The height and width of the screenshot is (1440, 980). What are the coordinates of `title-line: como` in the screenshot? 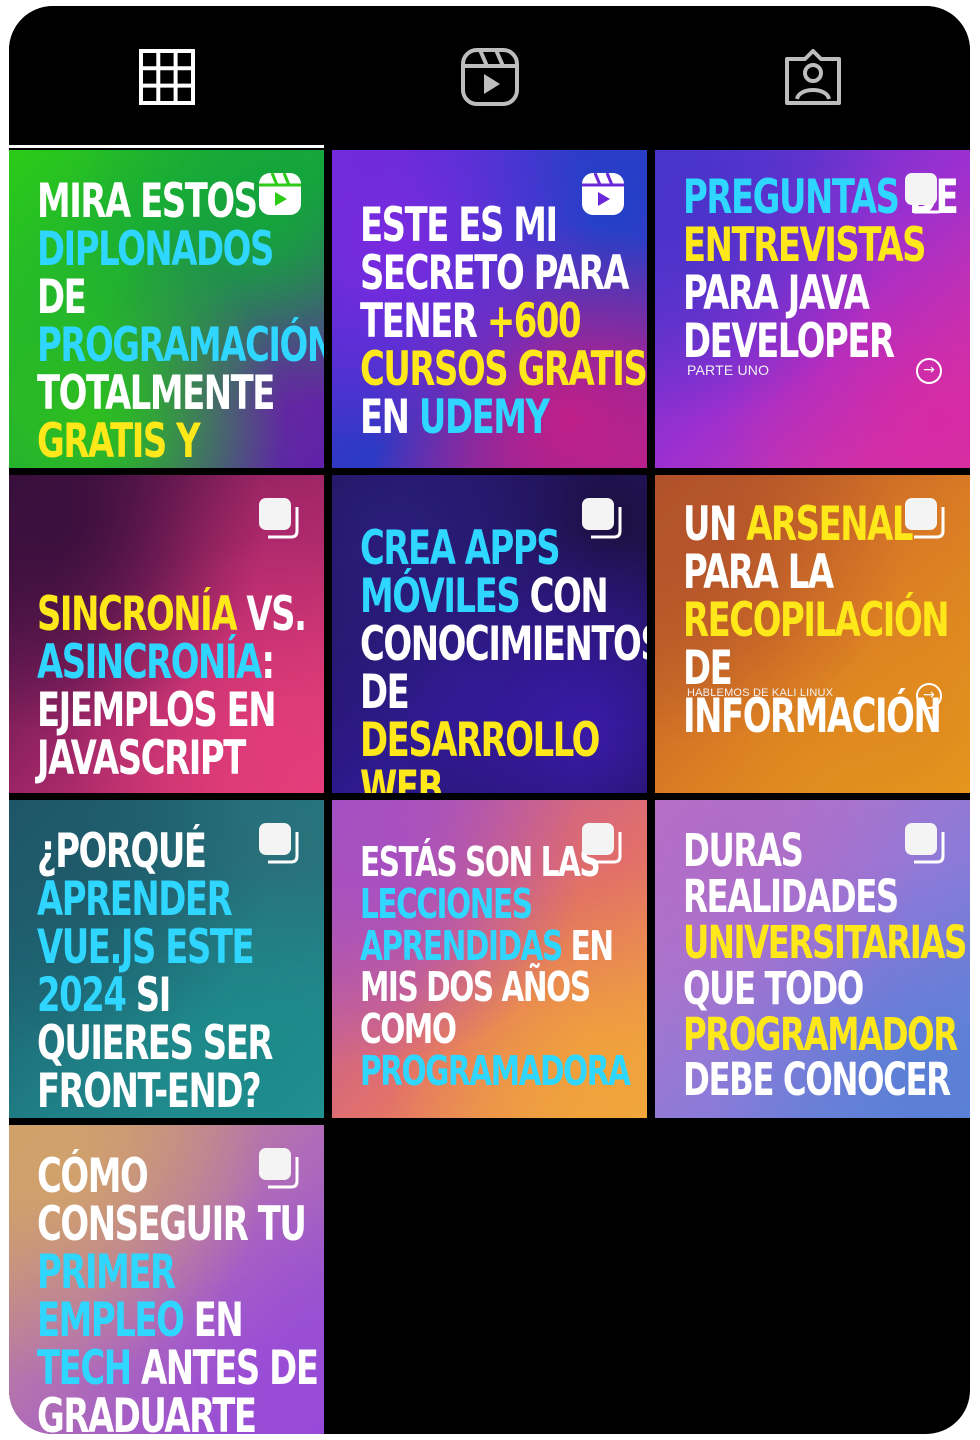 It's located at (503, 1029).